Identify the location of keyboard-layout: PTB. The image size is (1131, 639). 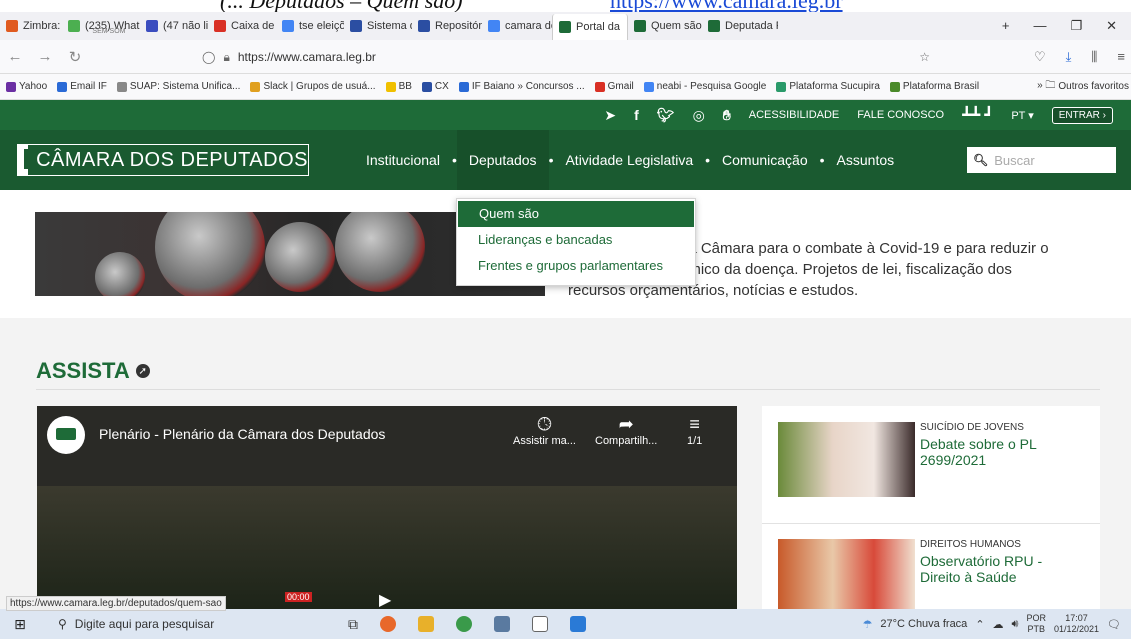
(1036, 629).